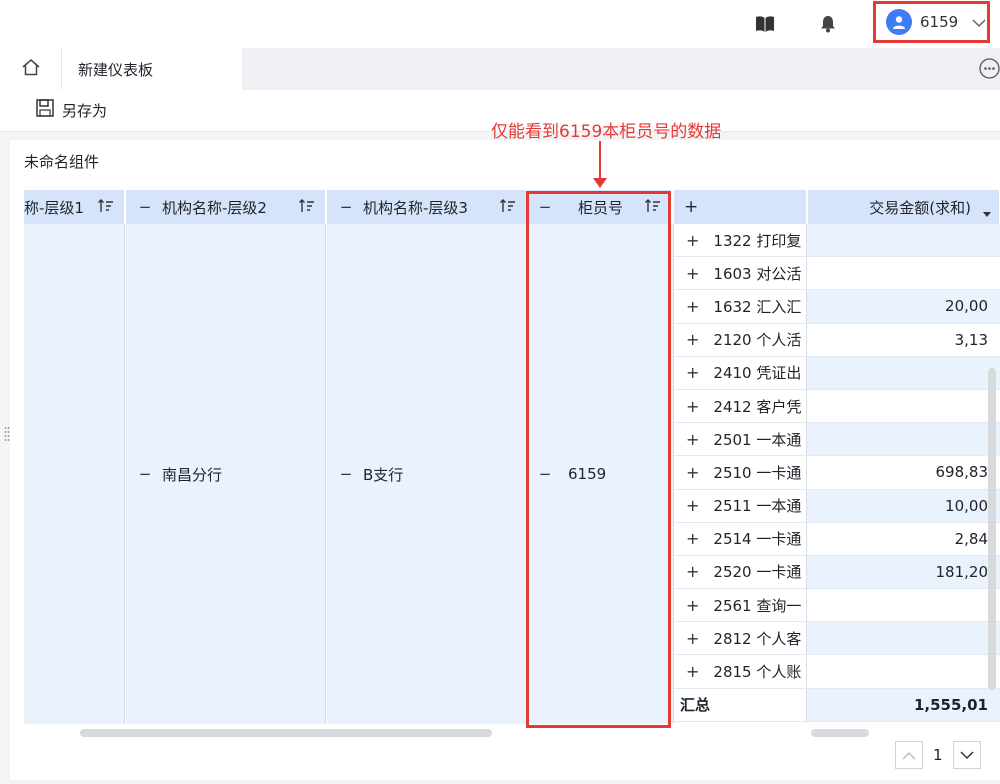  I want to click on widget-title: 未命名组件, so click(62, 162).